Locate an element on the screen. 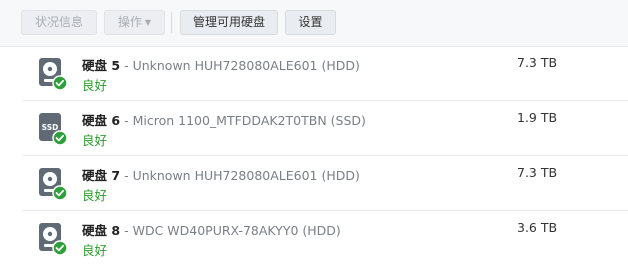 This screenshot has height=266, width=628. drive-label: 硬盘 5 is located at coordinates (101, 65).